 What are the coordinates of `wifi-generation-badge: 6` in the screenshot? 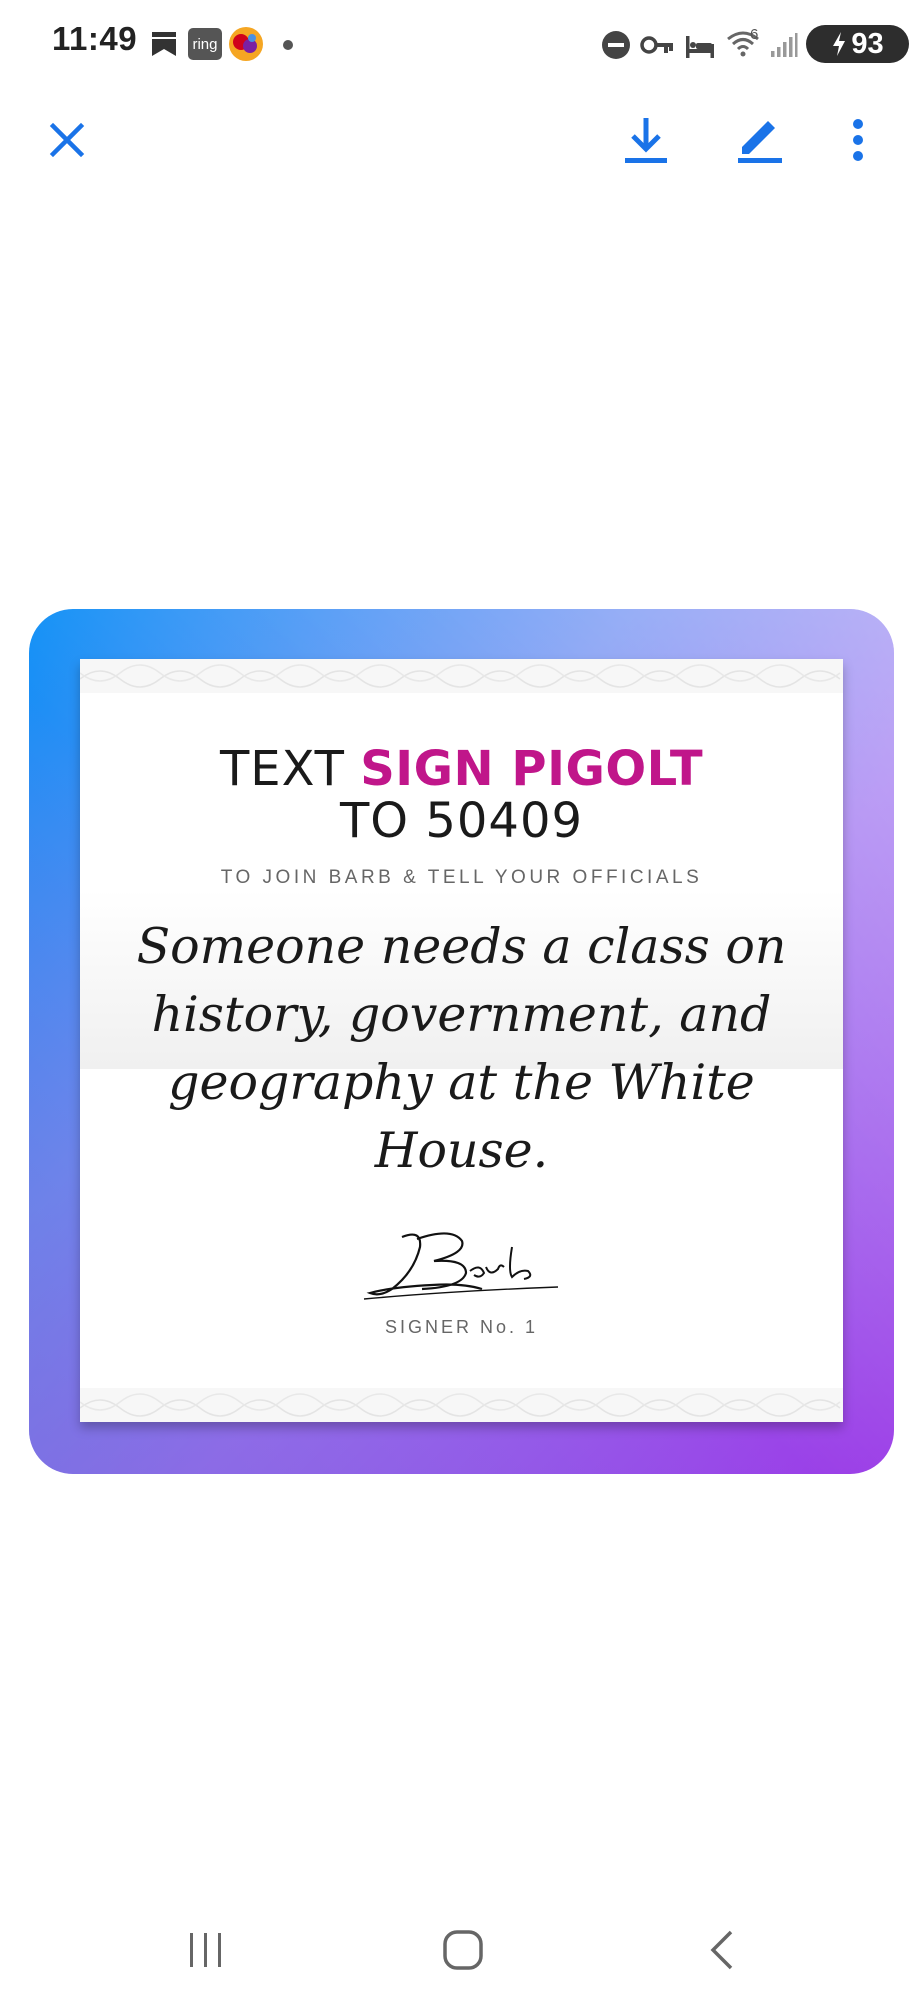 It's located at (754, 34).